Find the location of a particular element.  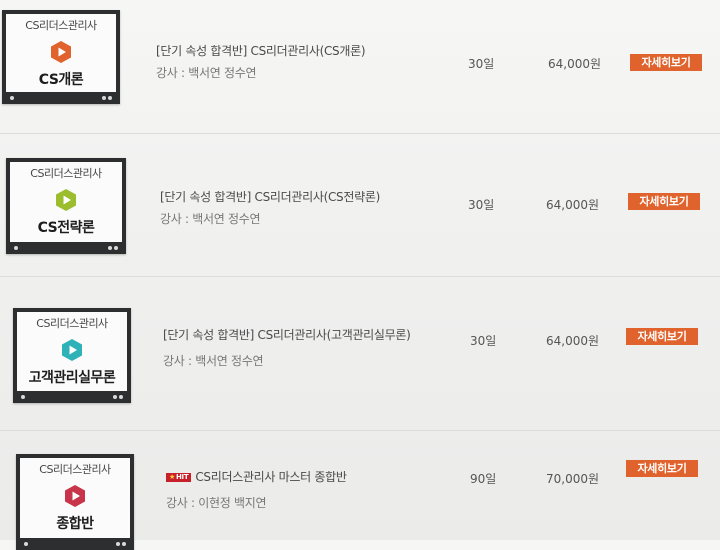

star-icon: ★ is located at coordinates (172, 477).